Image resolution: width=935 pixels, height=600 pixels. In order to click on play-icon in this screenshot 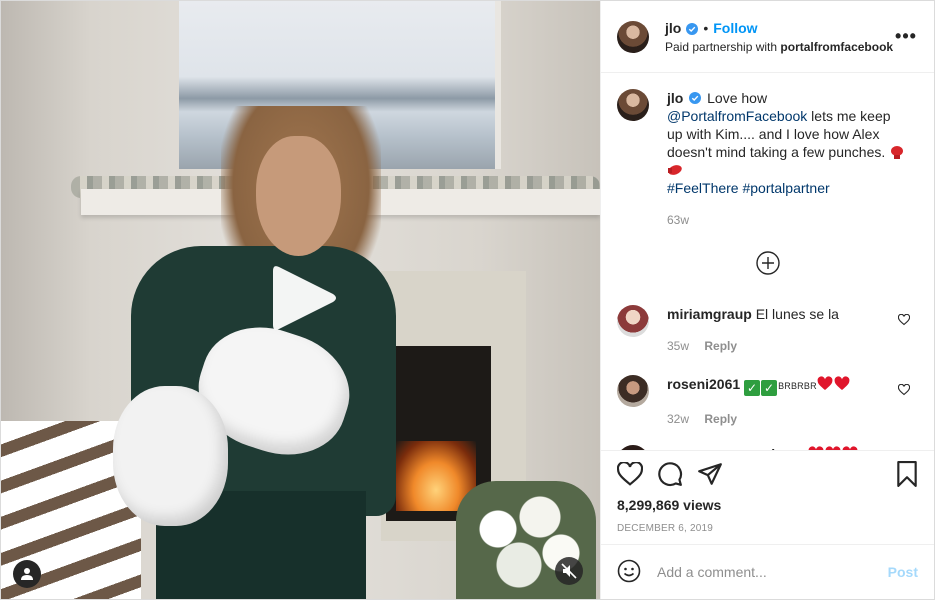, I will do `click(304, 298)`.